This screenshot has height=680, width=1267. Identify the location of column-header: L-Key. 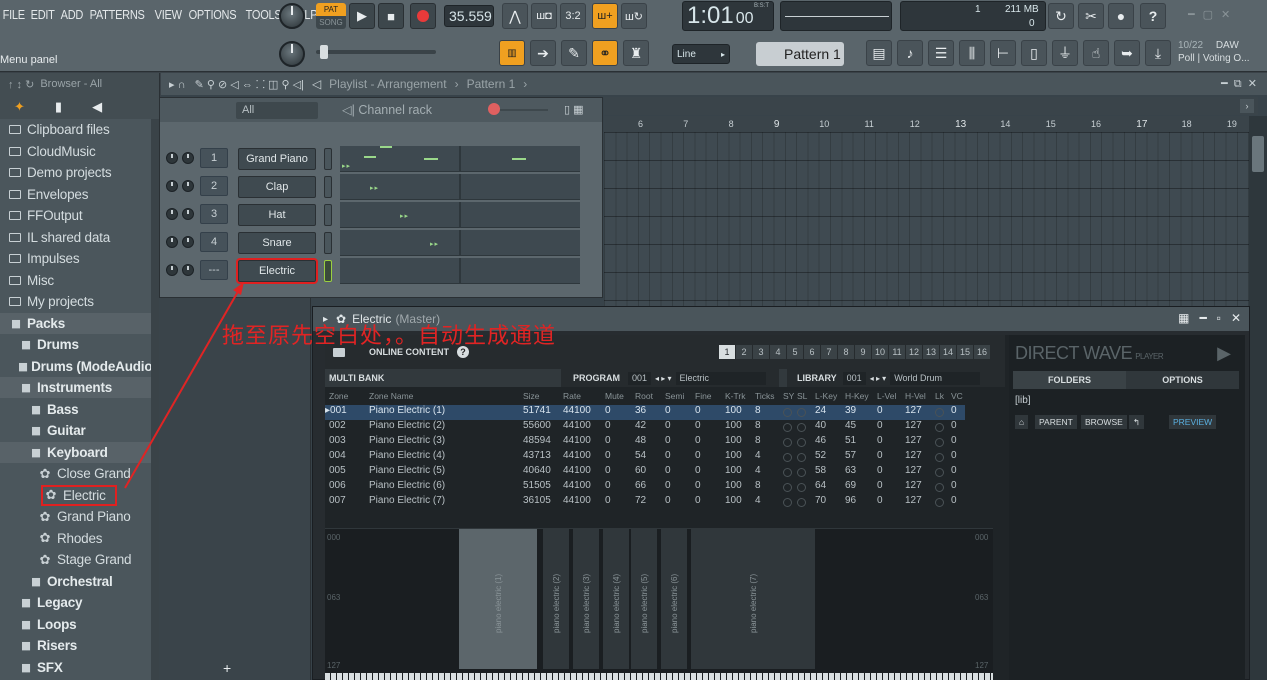
(826, 396).